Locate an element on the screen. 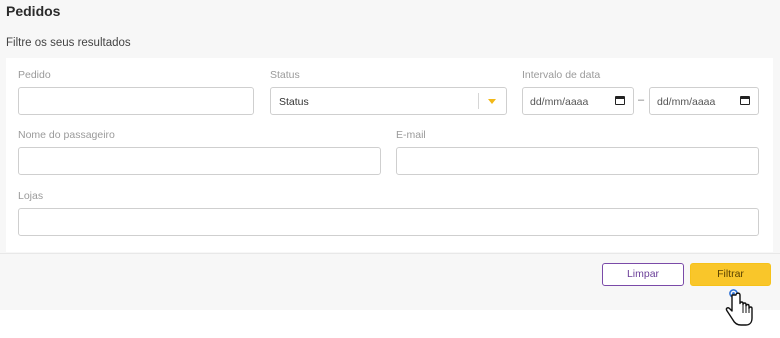 This screenshot has height=338, width=780. passenger-input is located at coordinates (199, 161).